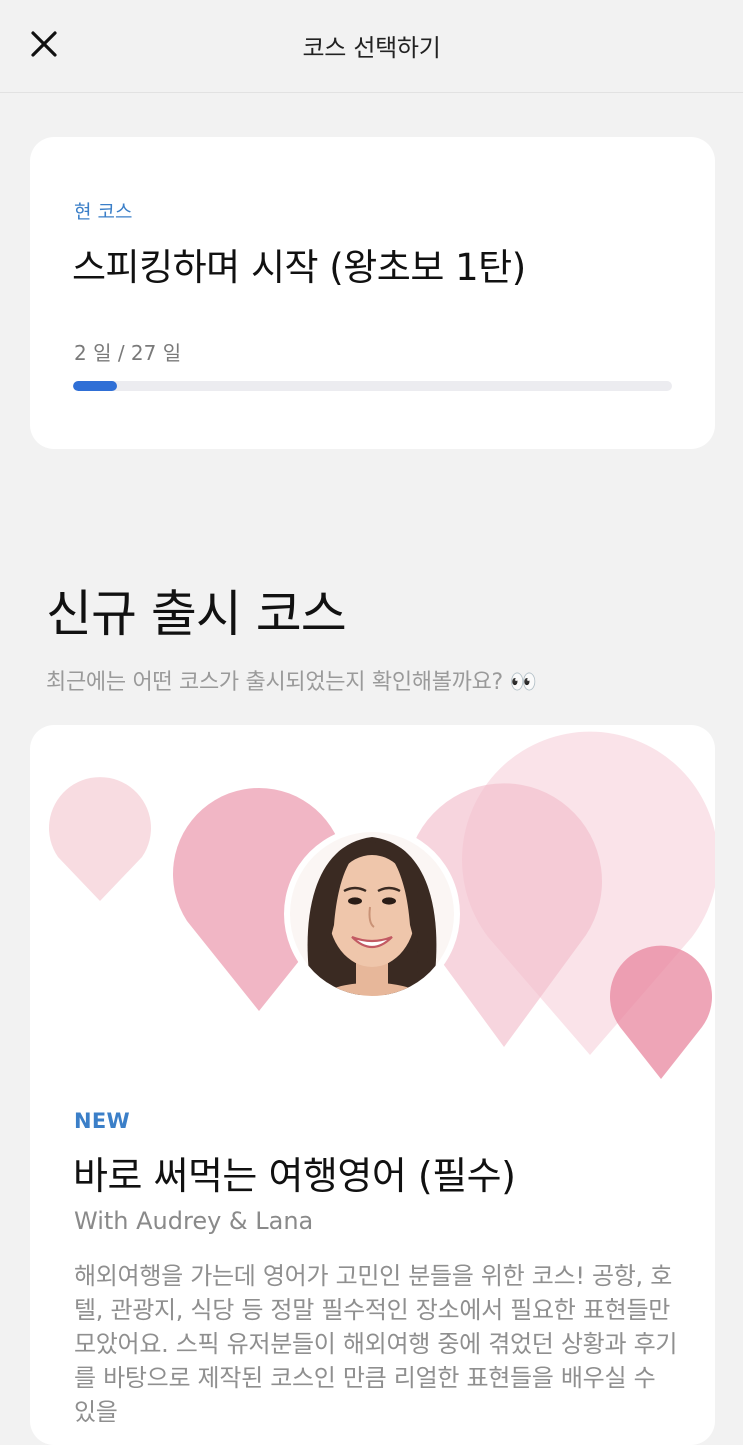 The width and height of the screenshot is (743, 1445). I want to click on current-course-label: 현 코스, so click(103, 212).